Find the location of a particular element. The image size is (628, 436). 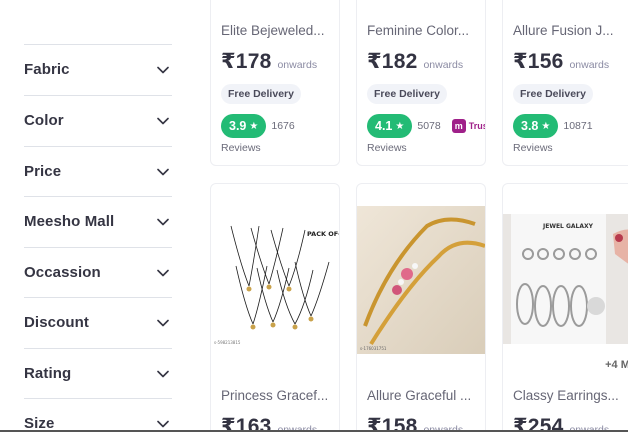

filter-price: Price is located at coordinates (98, 171).